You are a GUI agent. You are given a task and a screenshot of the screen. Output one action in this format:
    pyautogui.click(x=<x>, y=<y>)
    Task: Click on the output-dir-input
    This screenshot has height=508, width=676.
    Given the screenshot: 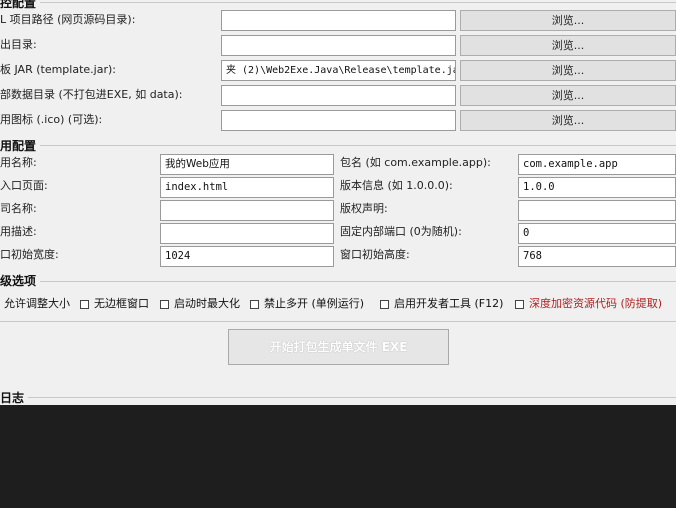 What is the action you would take?
    pyautogui.click(x=338, y=45)
    